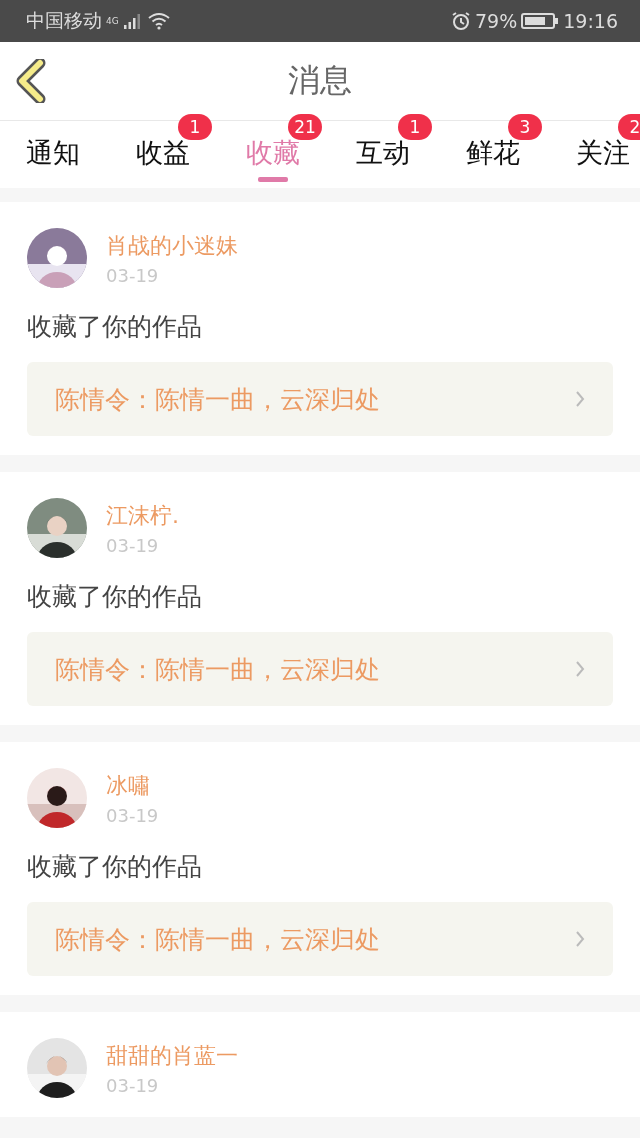 This screenshot has width=640, height=1138. What do you see at coordinates (461, 21) in the screenshot?
I see `alarm-icon` at bounding box center [461, 21].